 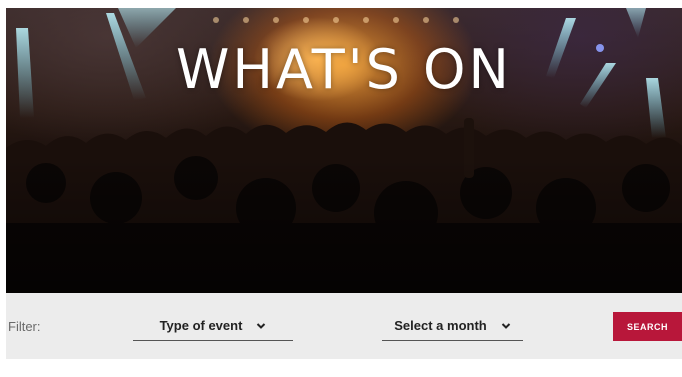 I want to click on month-dropdown: Select a month, so click(x=452, y=326).